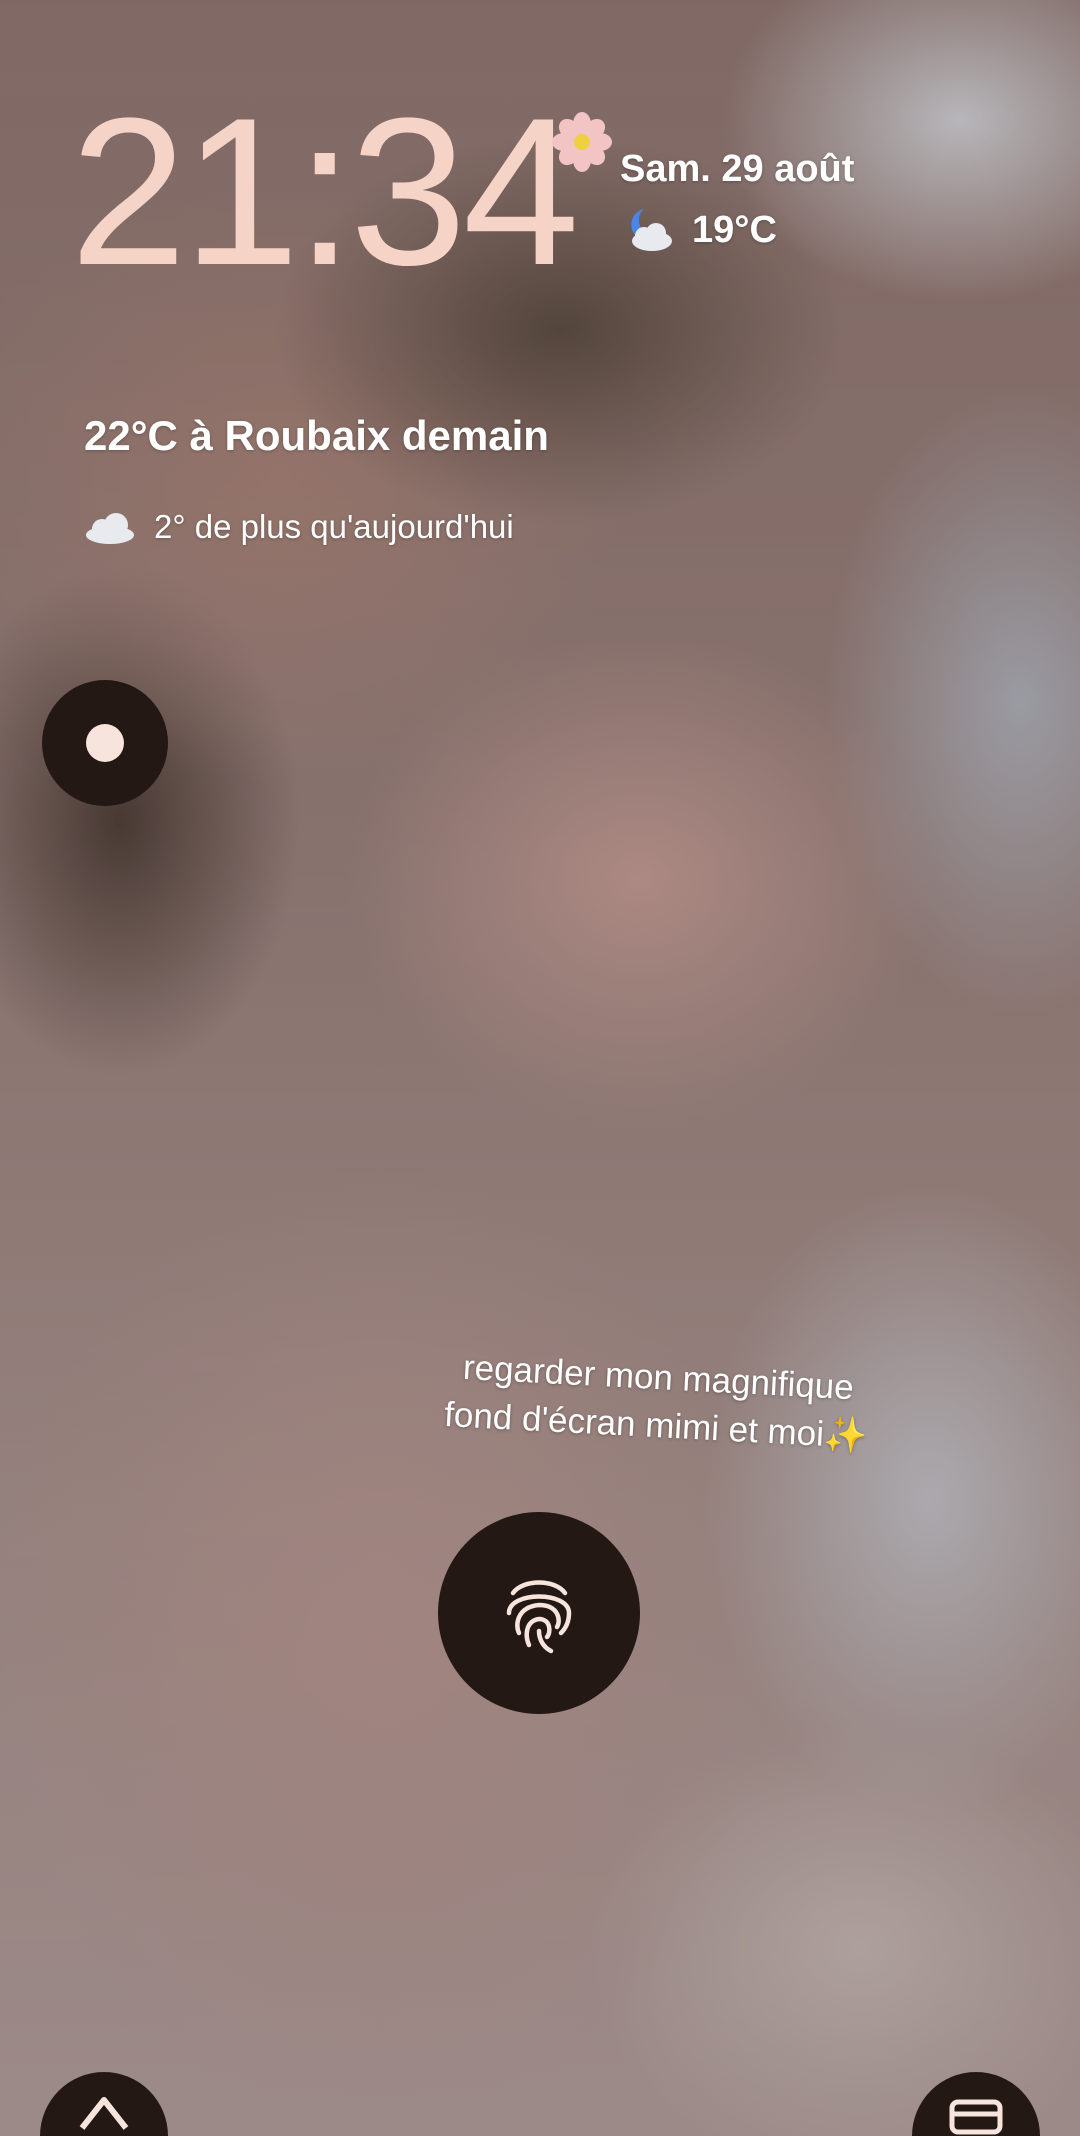  I want to click on forecast-subtitle: 2° de plus qu'aujourd'hui, so click(334, 526).